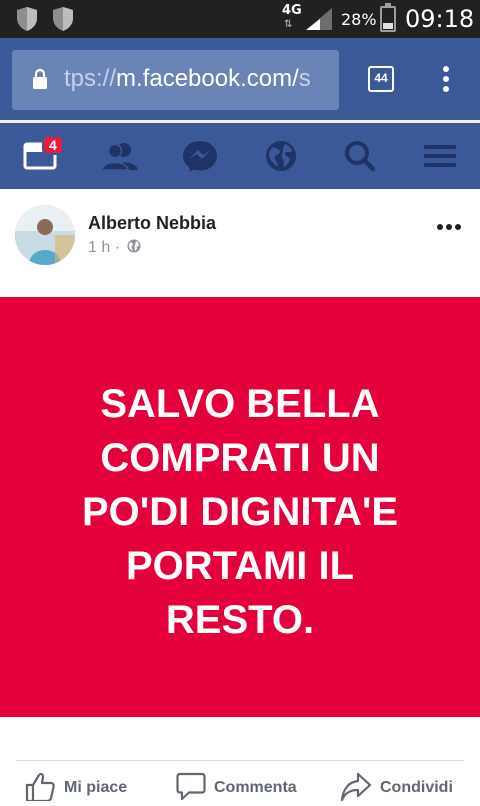 The height and width of the screenshot is (806, 480). I want to click on url-scheme: tps://, so click(90, 78).